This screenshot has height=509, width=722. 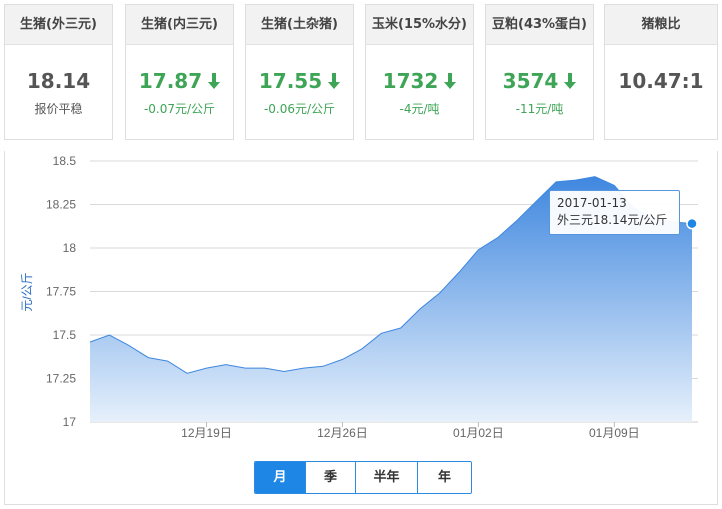 What do you see at coordinates (444, 477) in the screenshot?
I see `tab-year: 年` at bounding box center [444, 477].